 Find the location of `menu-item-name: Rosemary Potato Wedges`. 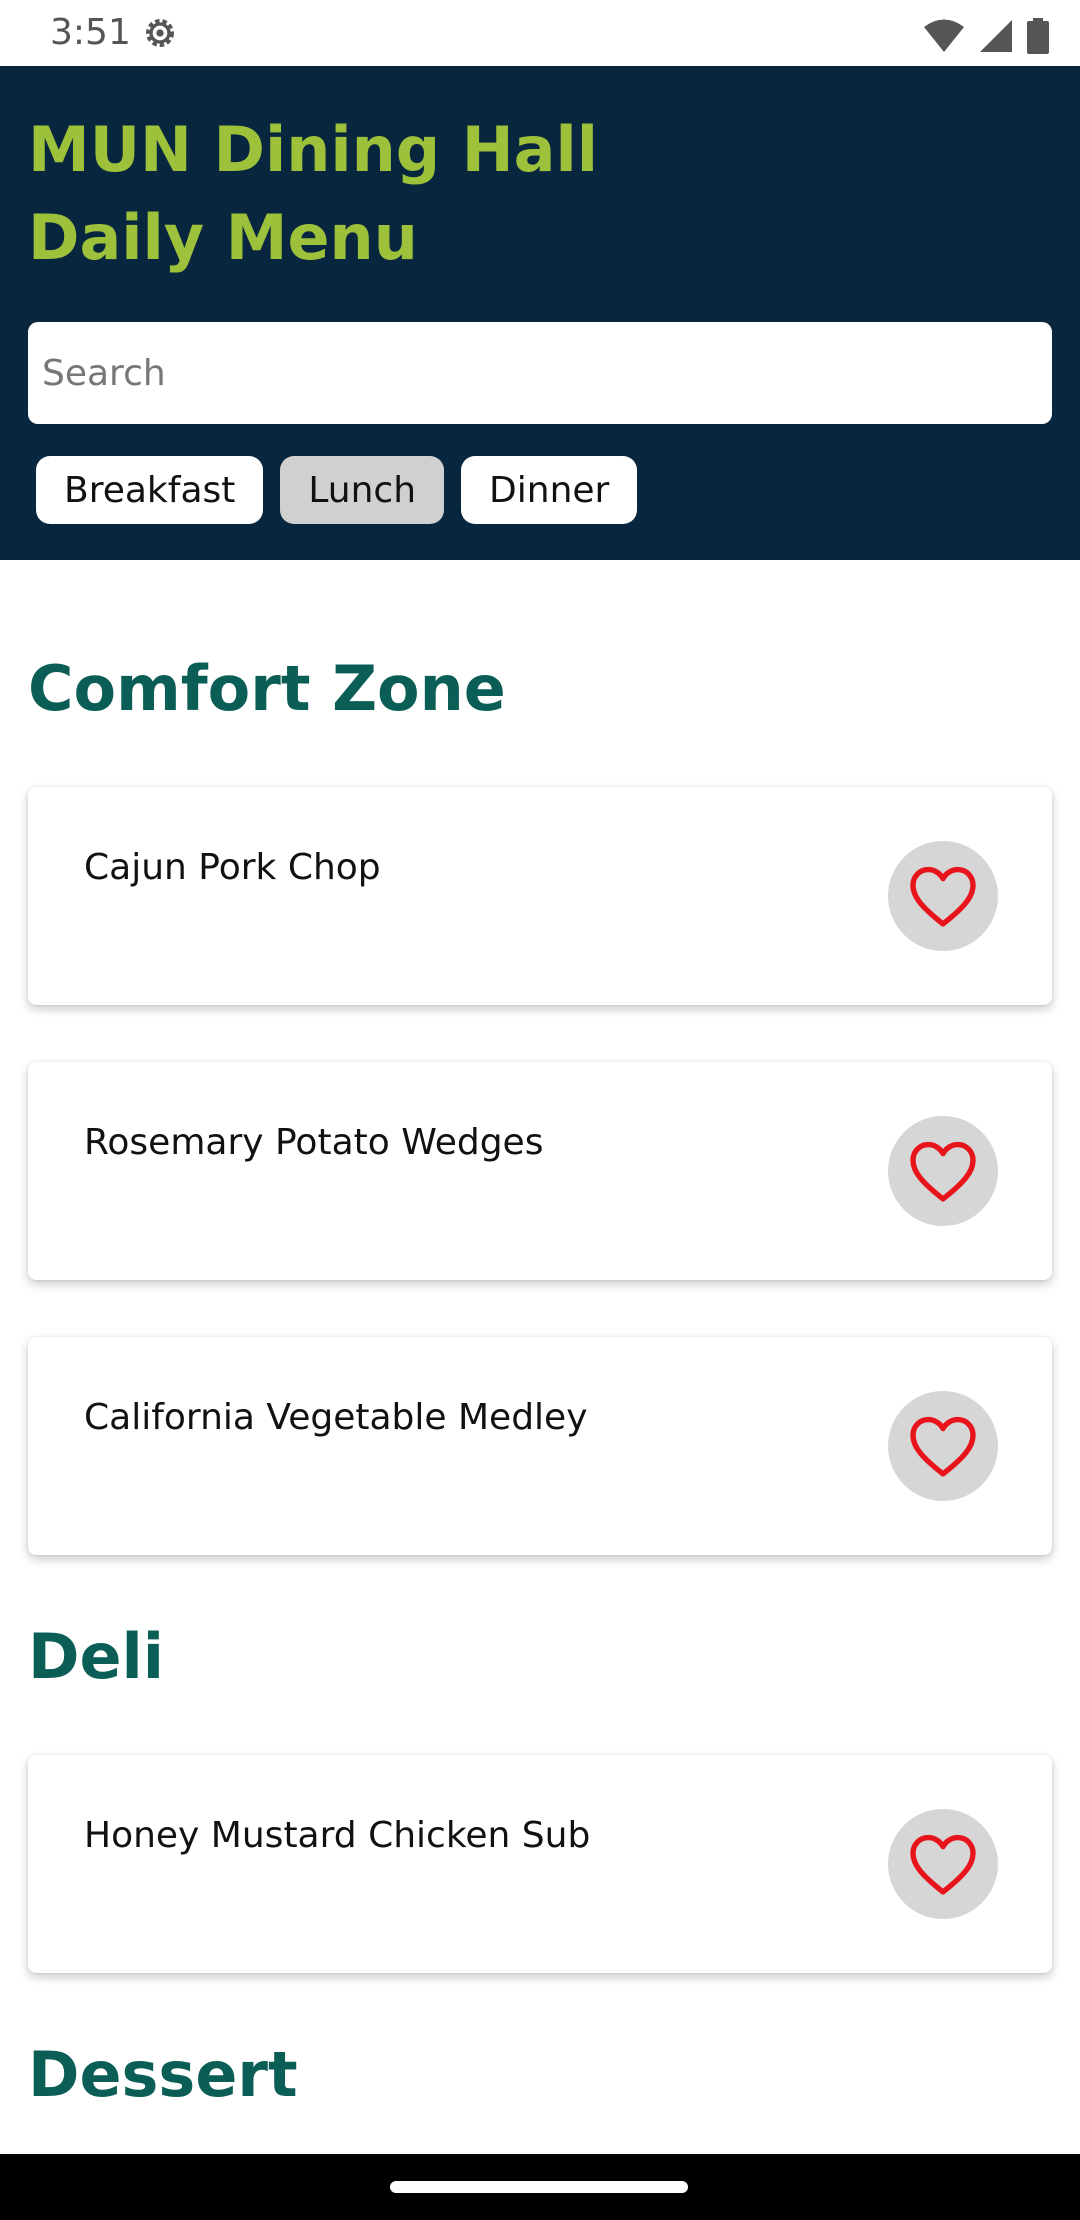

menu-item-name: Rosemary Potato Wedges is located at coordinates (314, 1142).